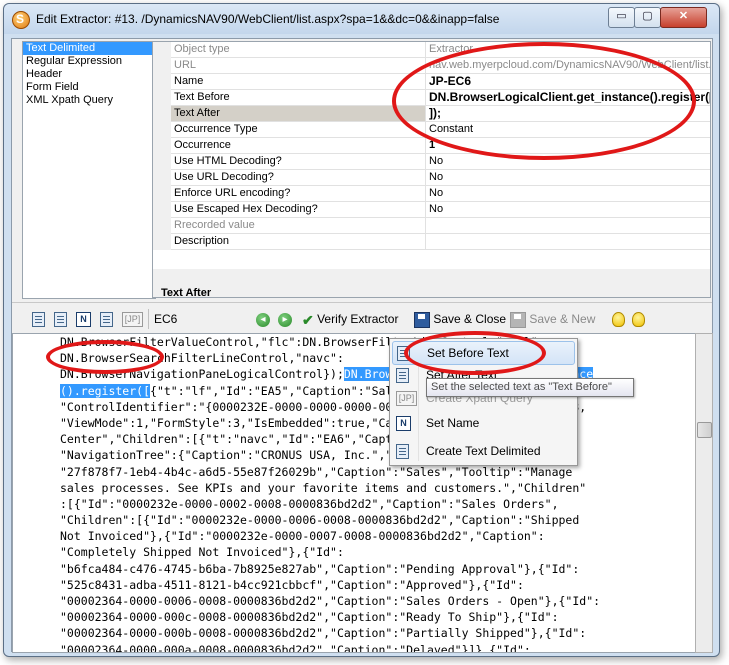  What do you see at coordinates (89, 74) in the screenshot?
I see `extractor-type-header: Header` at bounding box center [89, 74].